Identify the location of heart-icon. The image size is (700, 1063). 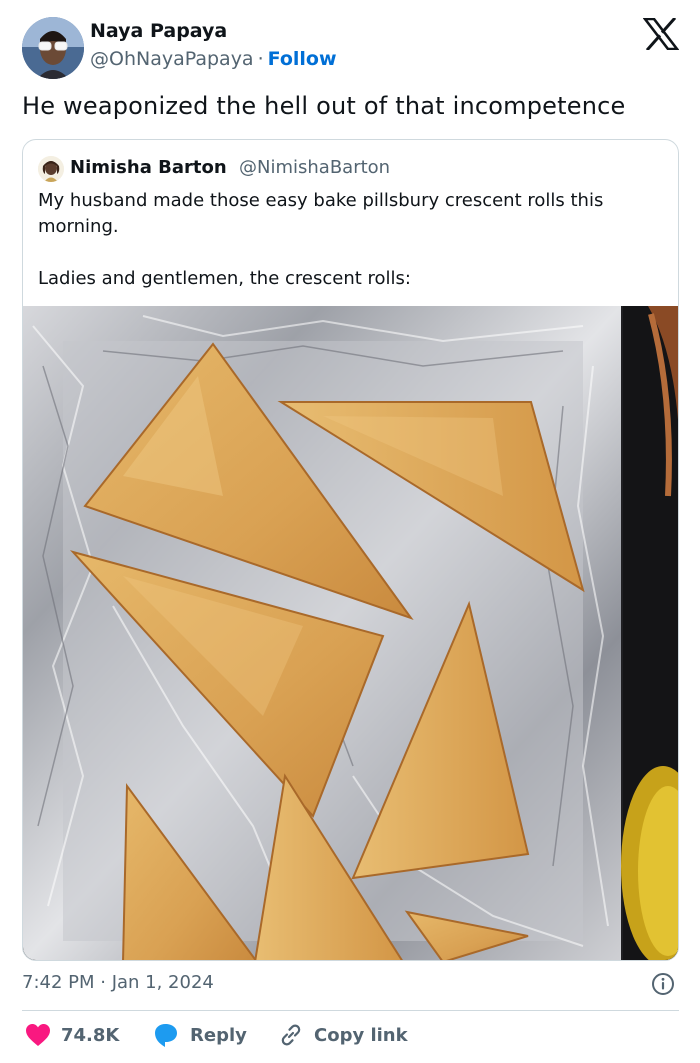
(38, 1035).